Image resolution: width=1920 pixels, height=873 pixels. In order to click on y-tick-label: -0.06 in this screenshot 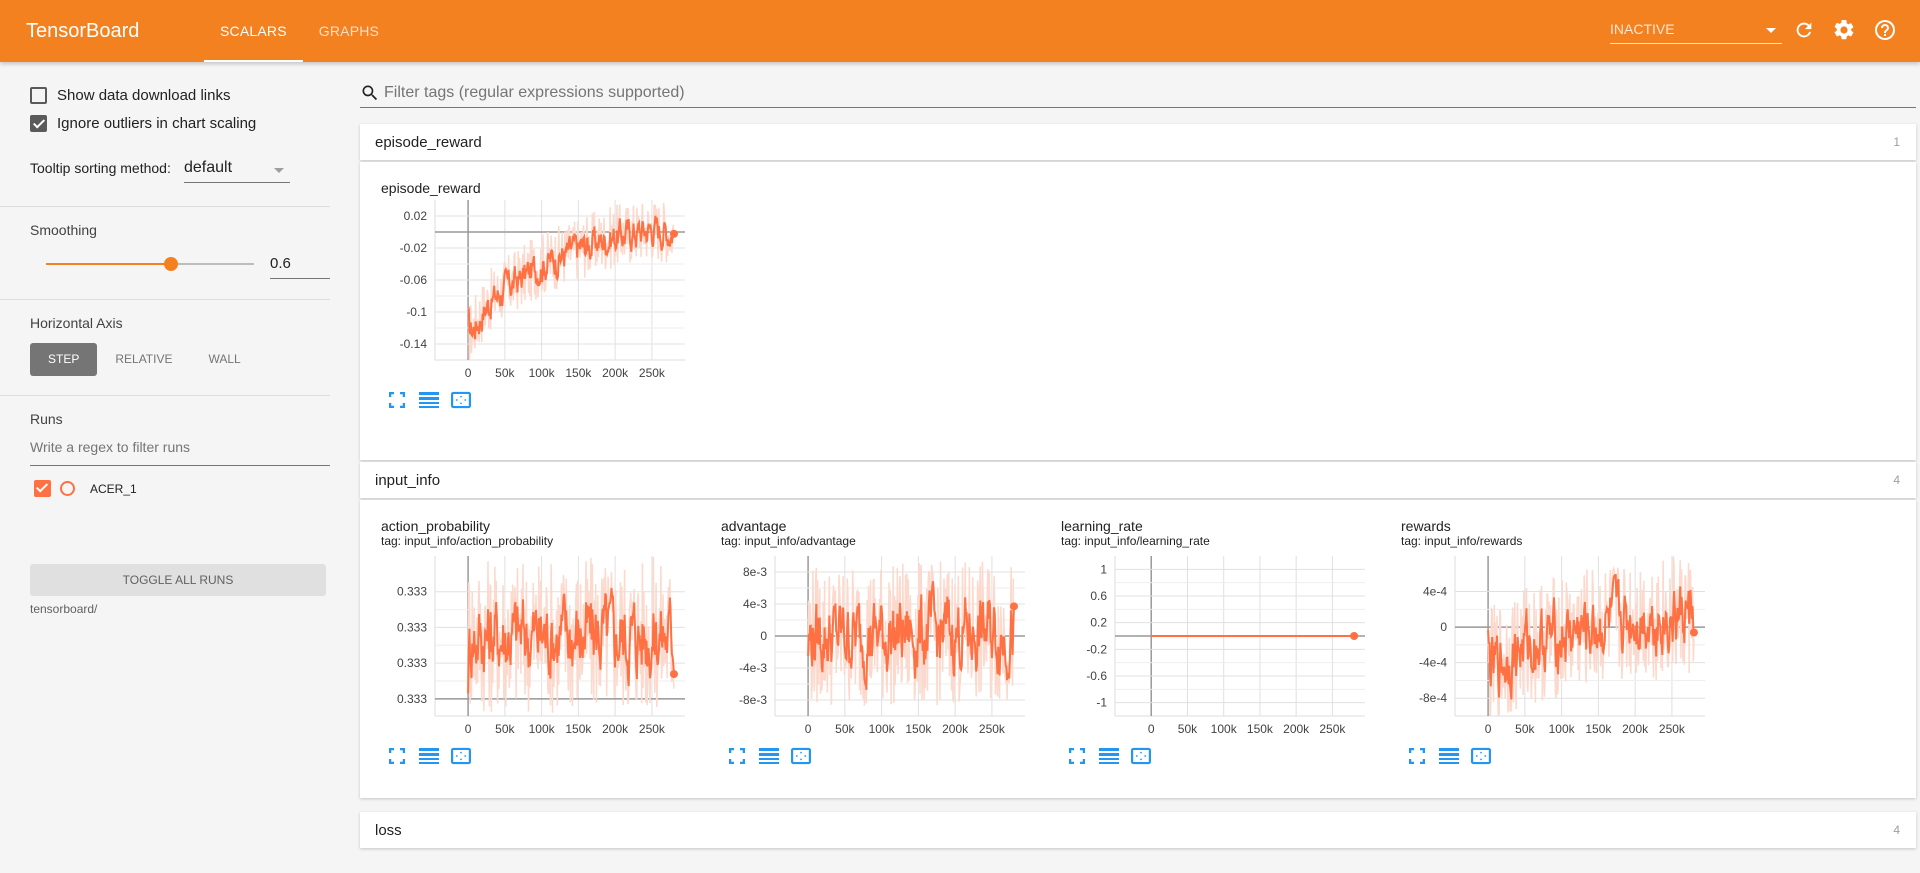, I will do `click(414, 280)`.